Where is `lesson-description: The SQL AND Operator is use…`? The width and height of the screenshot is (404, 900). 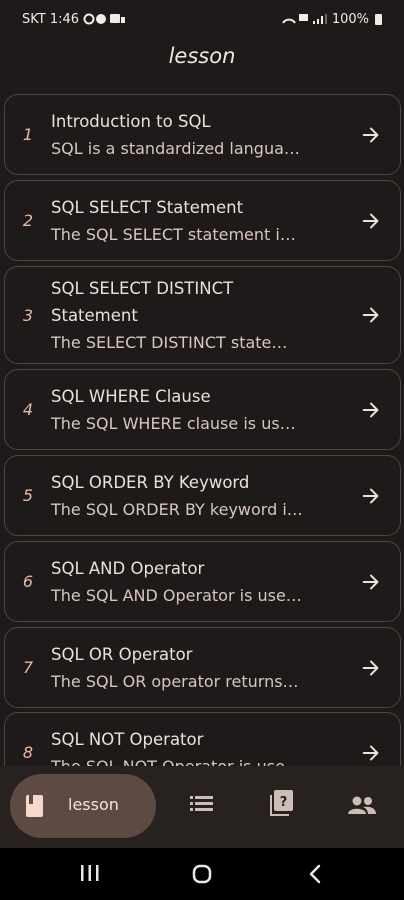 lesson-description: The SQL AND Operator is use… is located at coordinates (176, 595).